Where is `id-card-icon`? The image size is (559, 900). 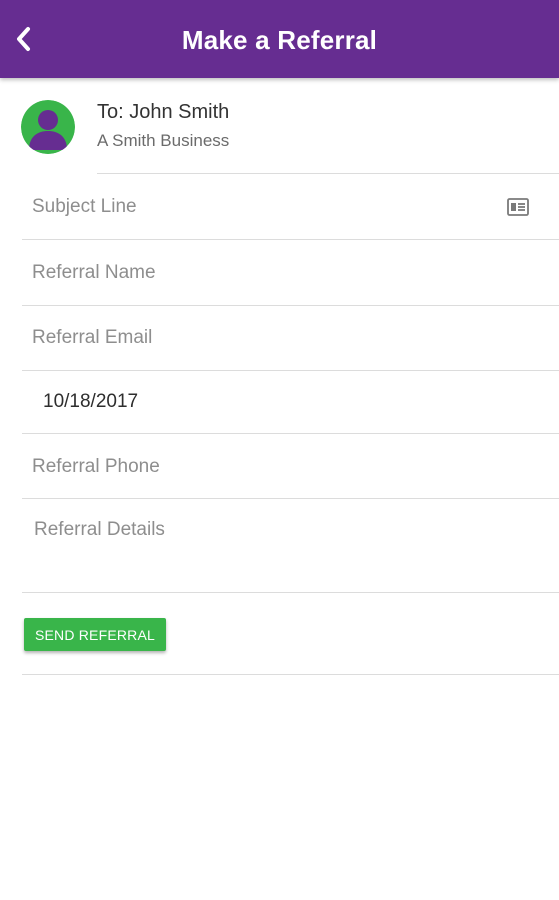
id-card-icon is located at coordinates (518, 207).